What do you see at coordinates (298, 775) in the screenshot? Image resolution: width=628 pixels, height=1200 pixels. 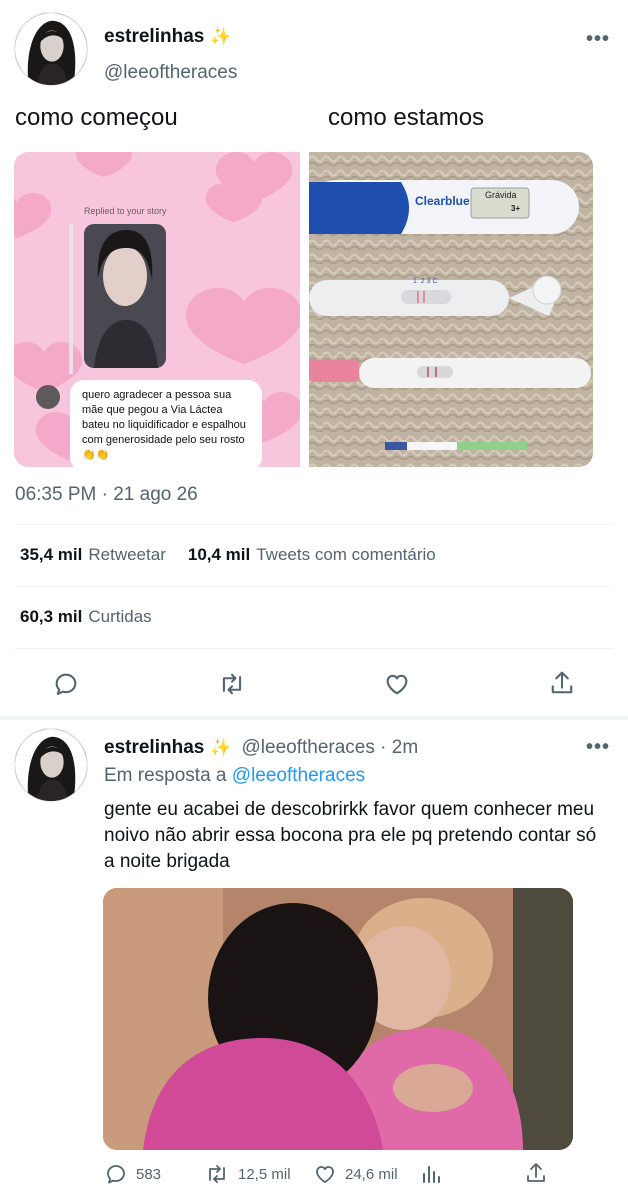 I see `reply-mention-link: @leeoftheraces` at bounding box center [298, 775].